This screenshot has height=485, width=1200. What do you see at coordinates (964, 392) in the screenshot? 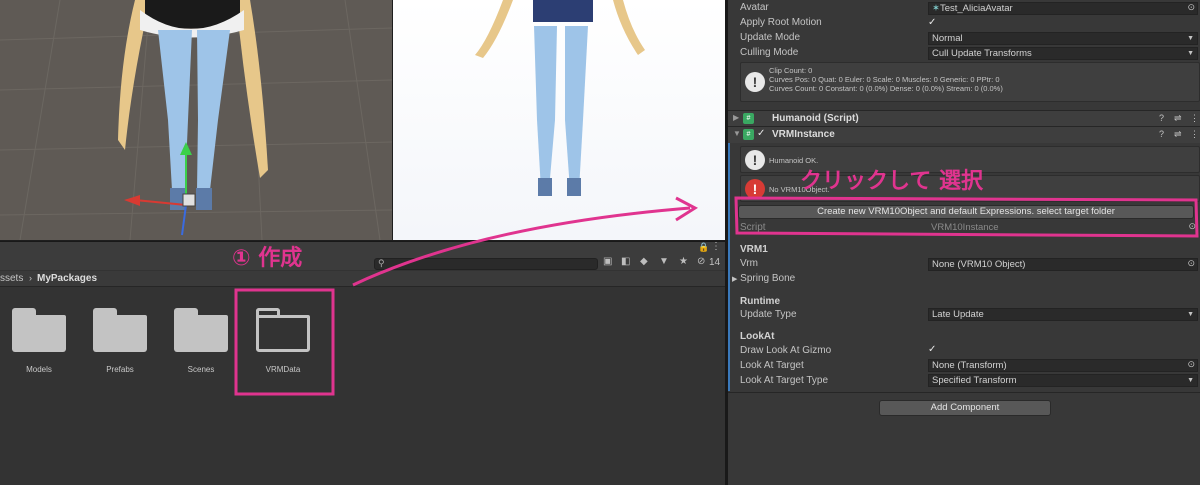
I see `divider` at bounding box center [964, 392].